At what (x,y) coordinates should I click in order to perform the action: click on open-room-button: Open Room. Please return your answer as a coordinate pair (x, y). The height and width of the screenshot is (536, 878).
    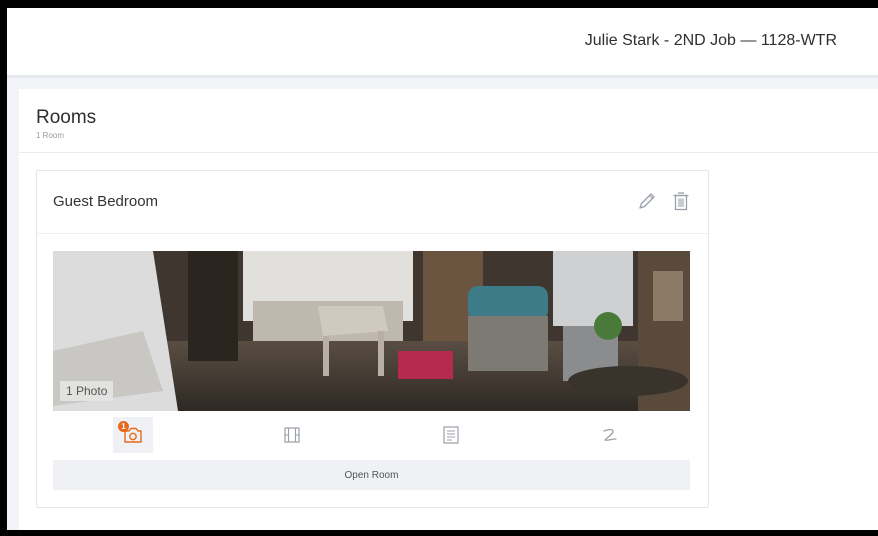
    Looking at the image, I should click on (371, 475).